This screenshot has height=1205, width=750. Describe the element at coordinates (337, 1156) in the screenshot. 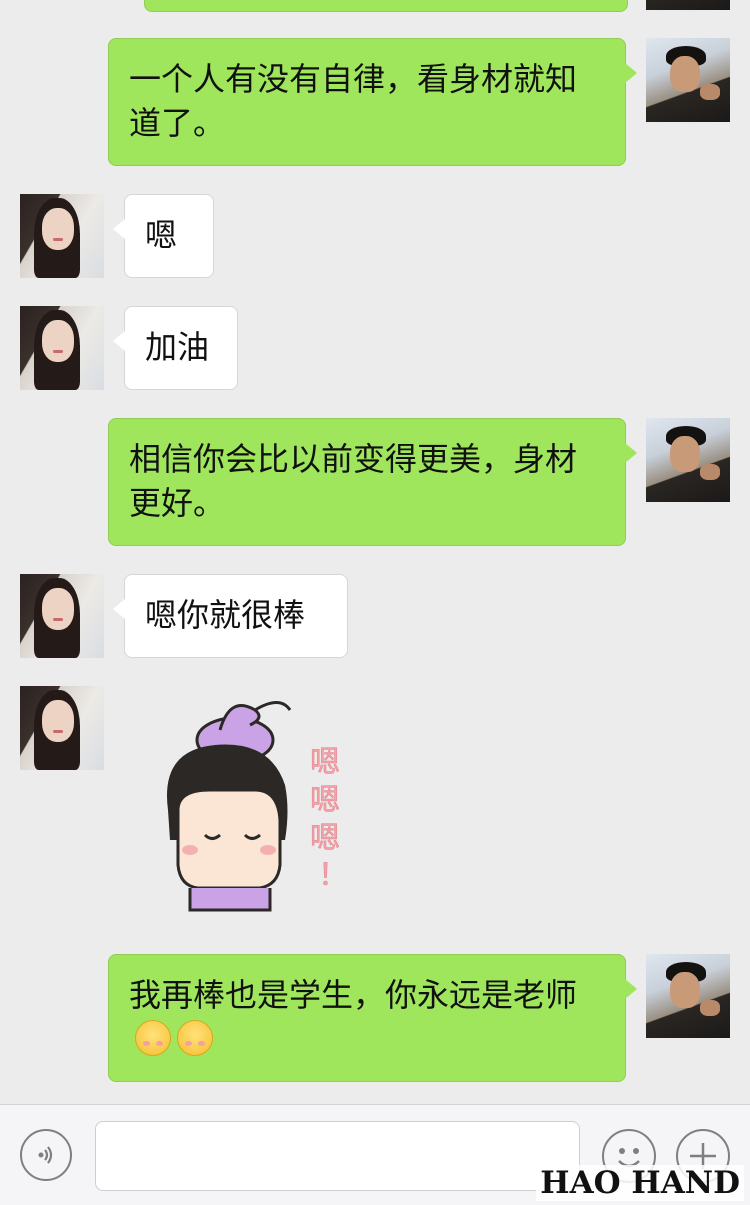

I see `message-input` at that location.